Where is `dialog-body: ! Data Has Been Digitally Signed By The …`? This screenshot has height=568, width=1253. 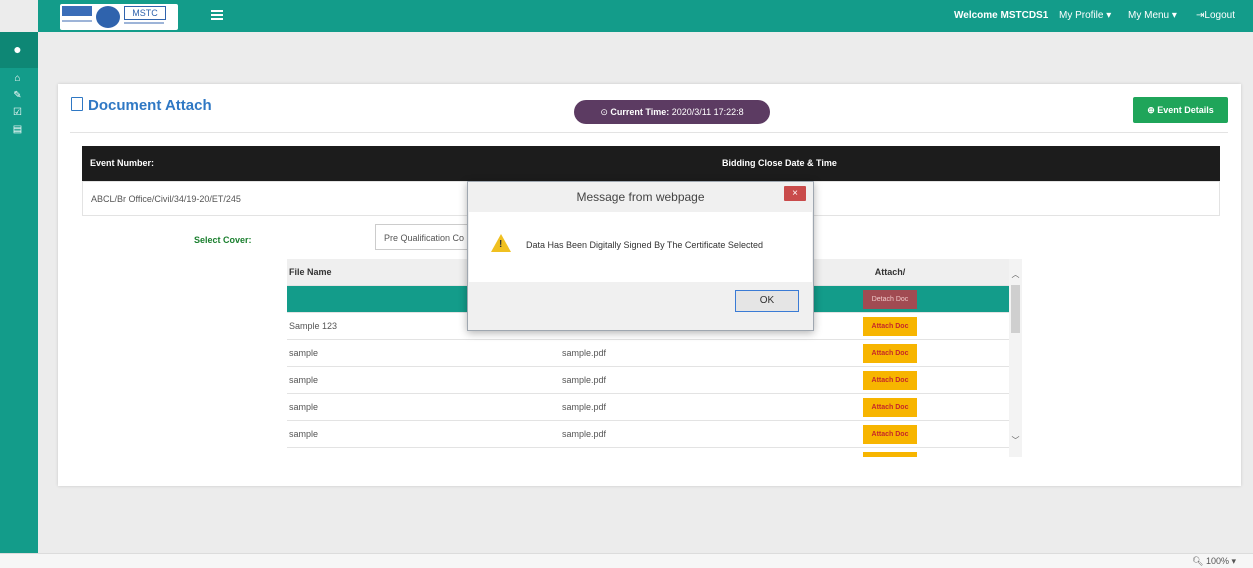 dialog-body: ! Data Has Been Digitally Signed By The … is located at coordinates (640, 247).